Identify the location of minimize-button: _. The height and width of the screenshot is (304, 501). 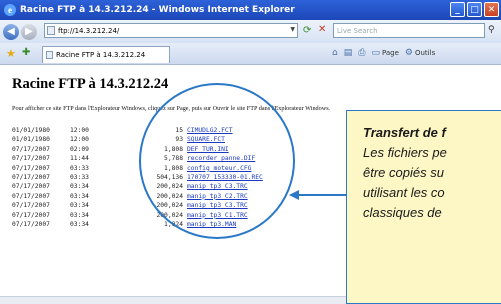
(457, 9).